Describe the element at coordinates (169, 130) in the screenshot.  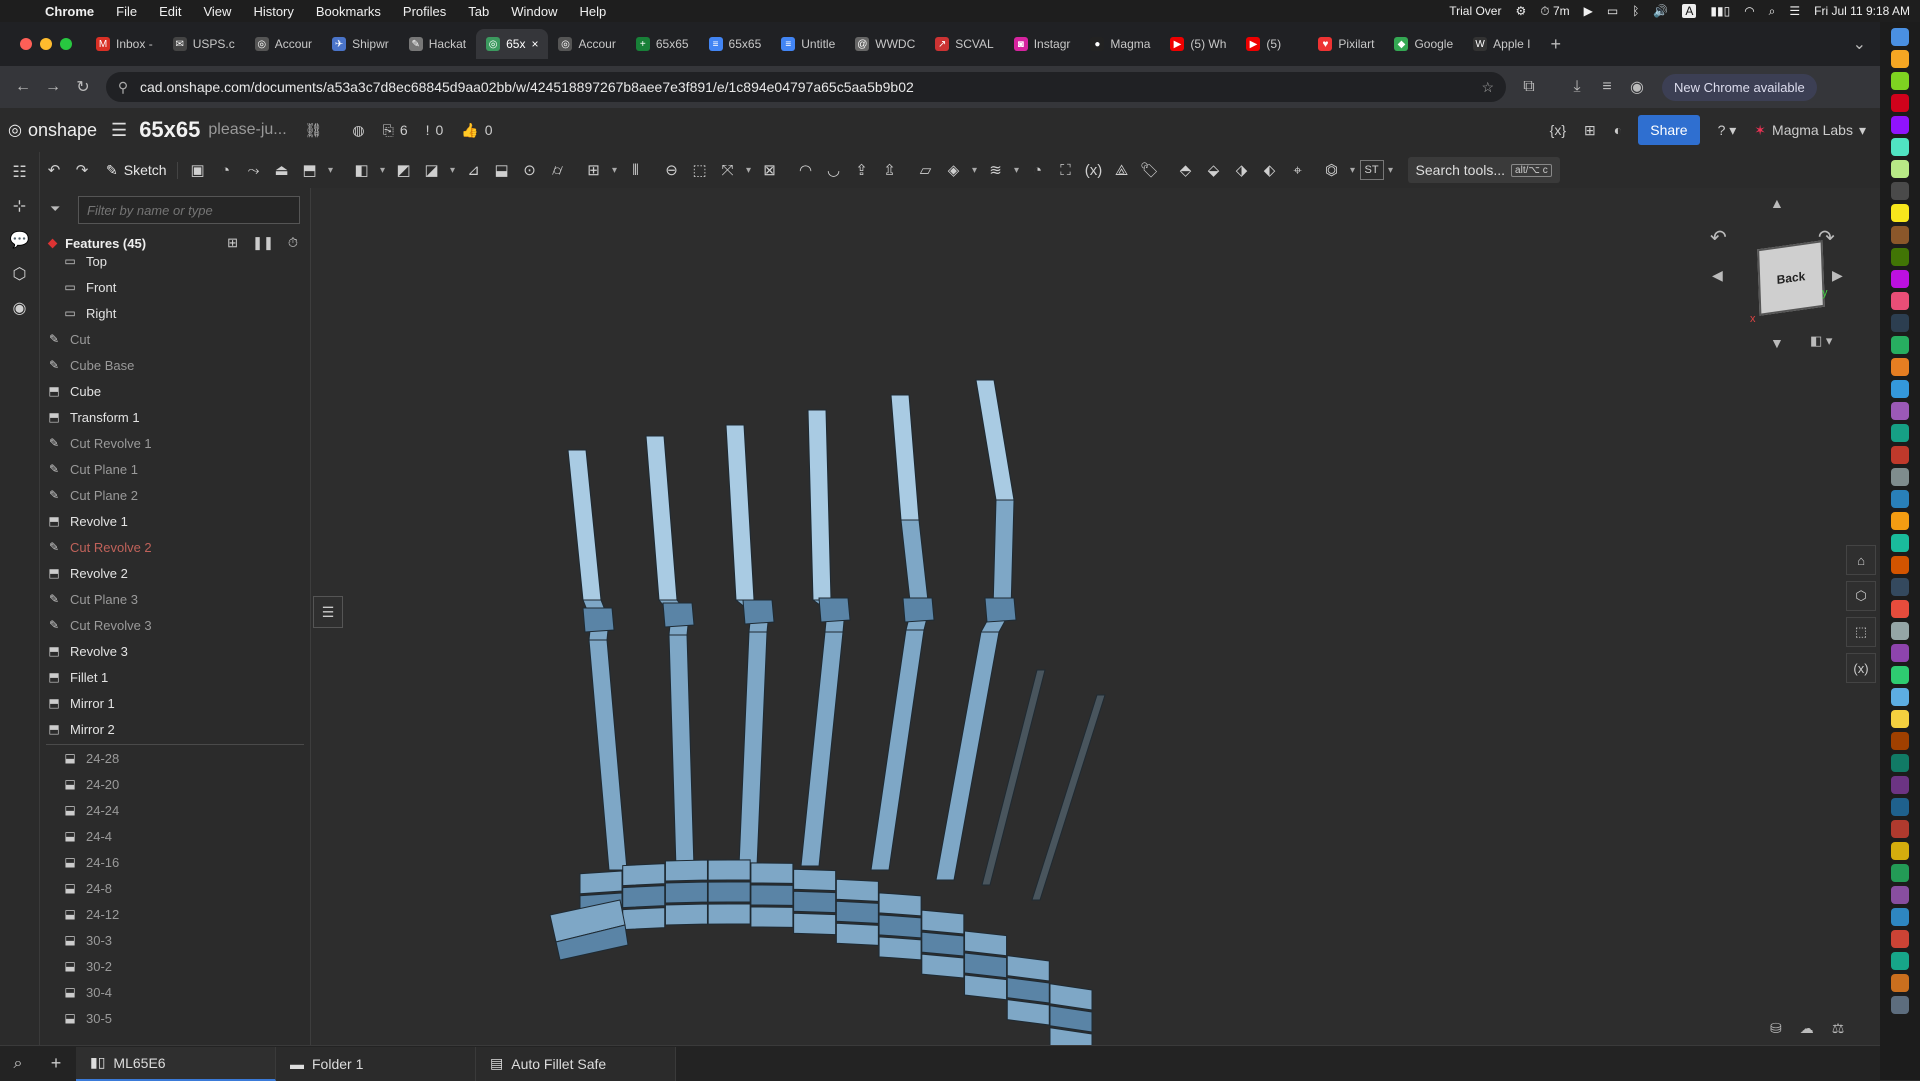
I see `document-title: 65x65` at that location.